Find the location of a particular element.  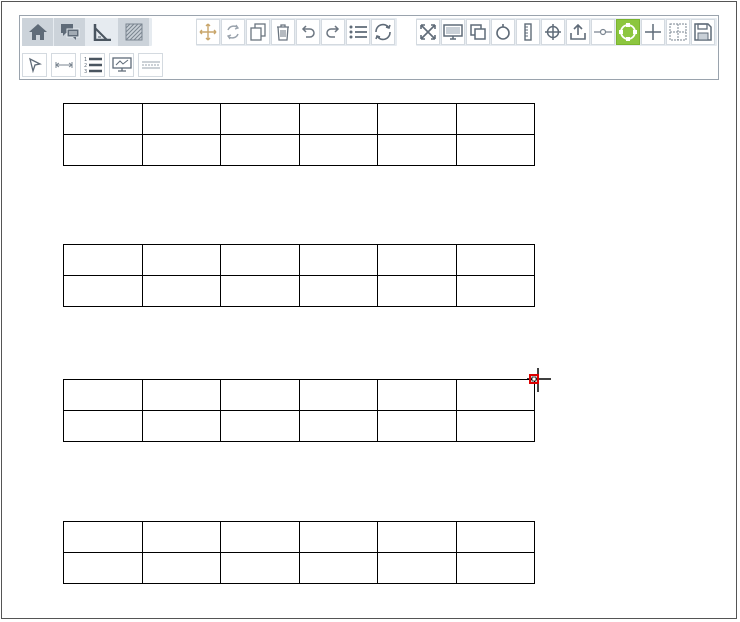

ruler-button is located at coordinates (528, 32).